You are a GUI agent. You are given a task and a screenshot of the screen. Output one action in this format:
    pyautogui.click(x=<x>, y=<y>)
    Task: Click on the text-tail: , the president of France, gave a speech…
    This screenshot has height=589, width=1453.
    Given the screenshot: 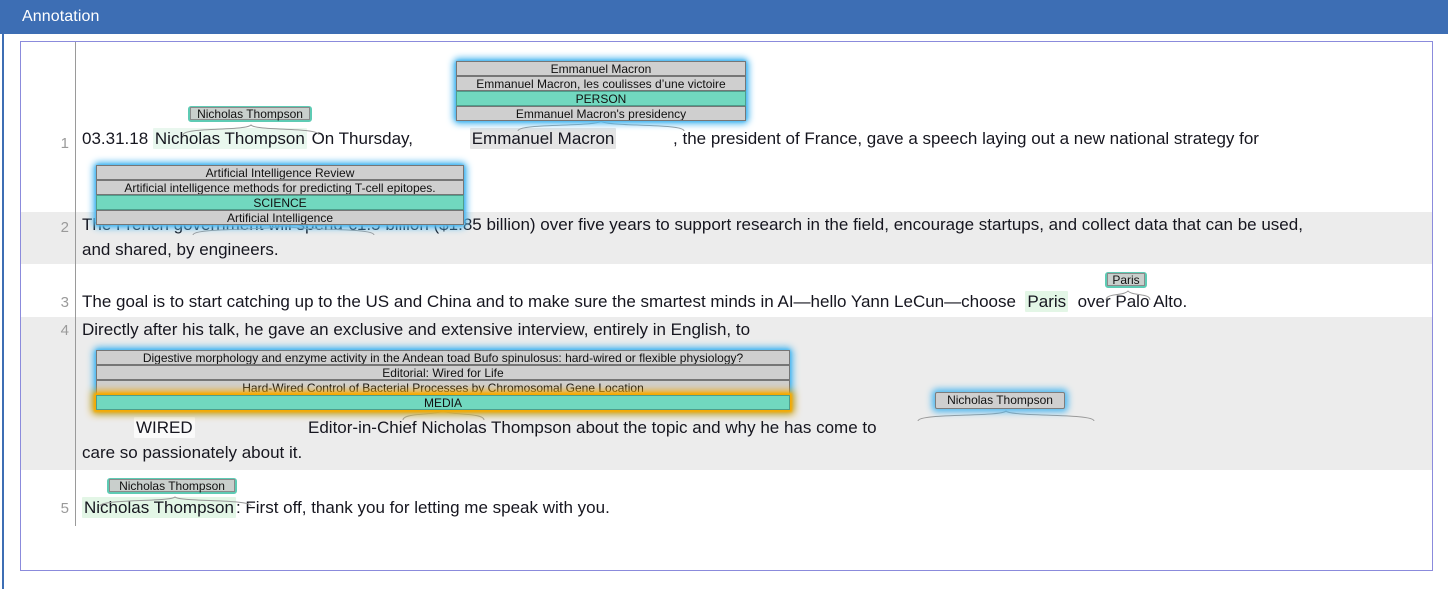 What is the action you would take?
    pyautogui.click(x=966, y=138)
    